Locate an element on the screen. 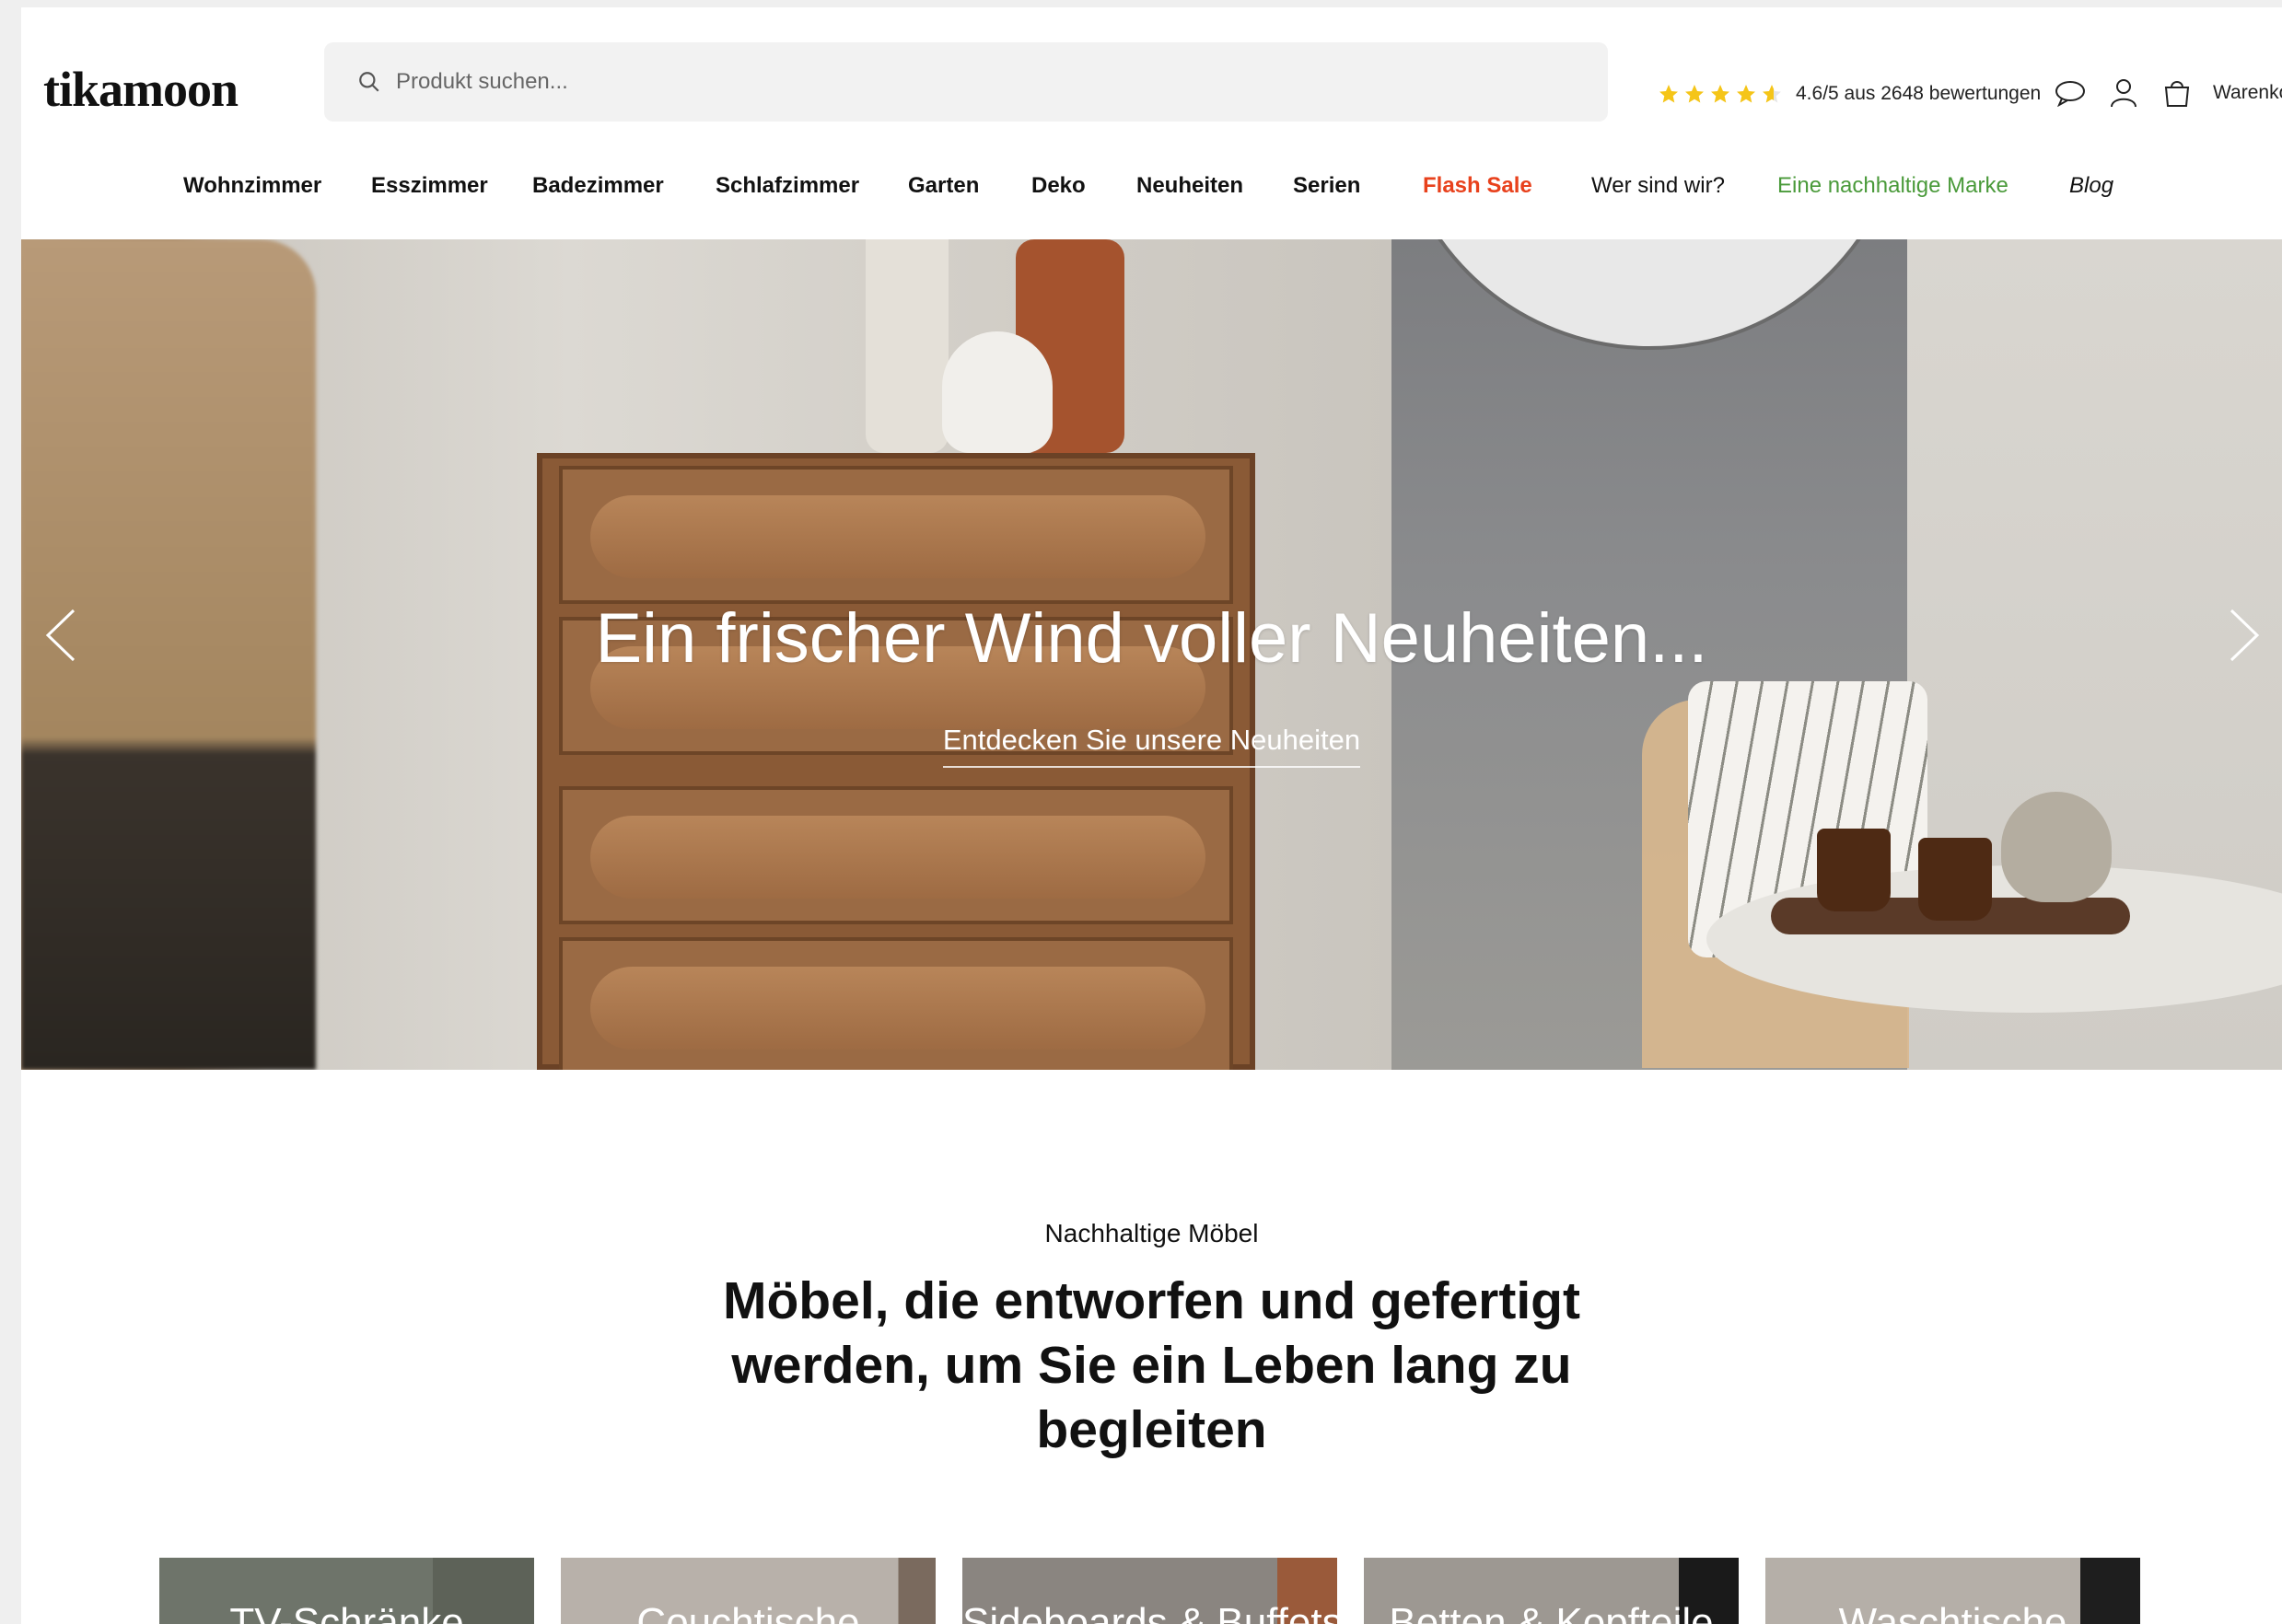 This screenshot has width=2282, height=1624. logo: tikamoon is located at coordinates (141, 89).